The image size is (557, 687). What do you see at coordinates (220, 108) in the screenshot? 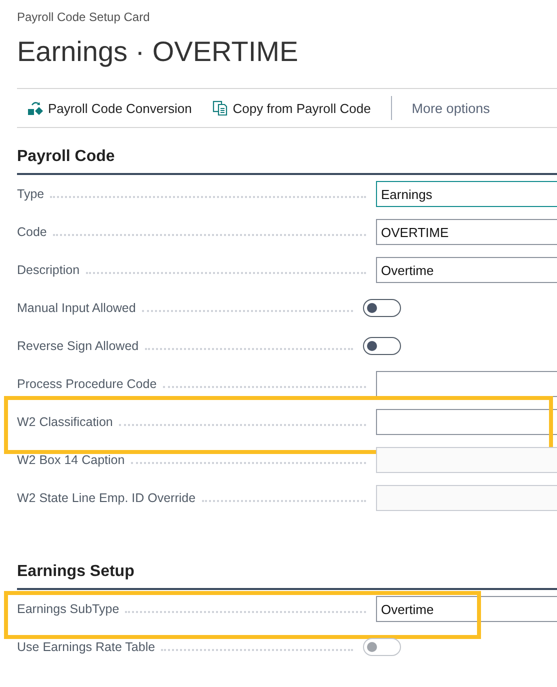
I see `copy-icon` at bounding box center [220, 108].